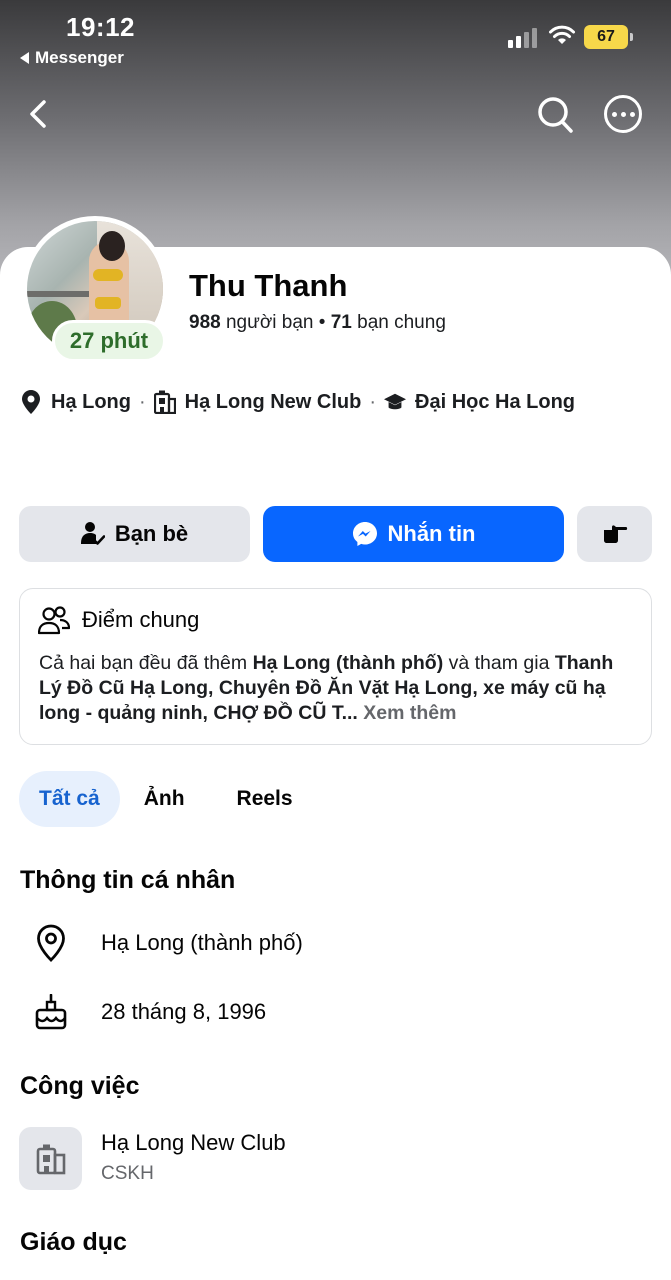 This screenshot has width=671, height=1280. I want to click on building-icon, so click(164, 402).